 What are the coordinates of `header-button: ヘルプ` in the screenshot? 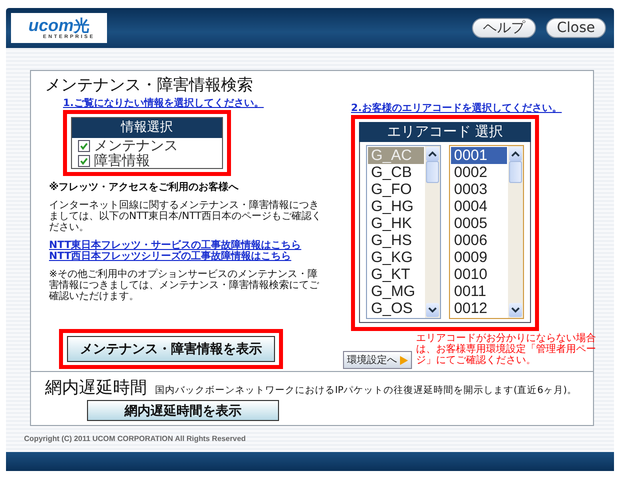 It's located at (504, 28).